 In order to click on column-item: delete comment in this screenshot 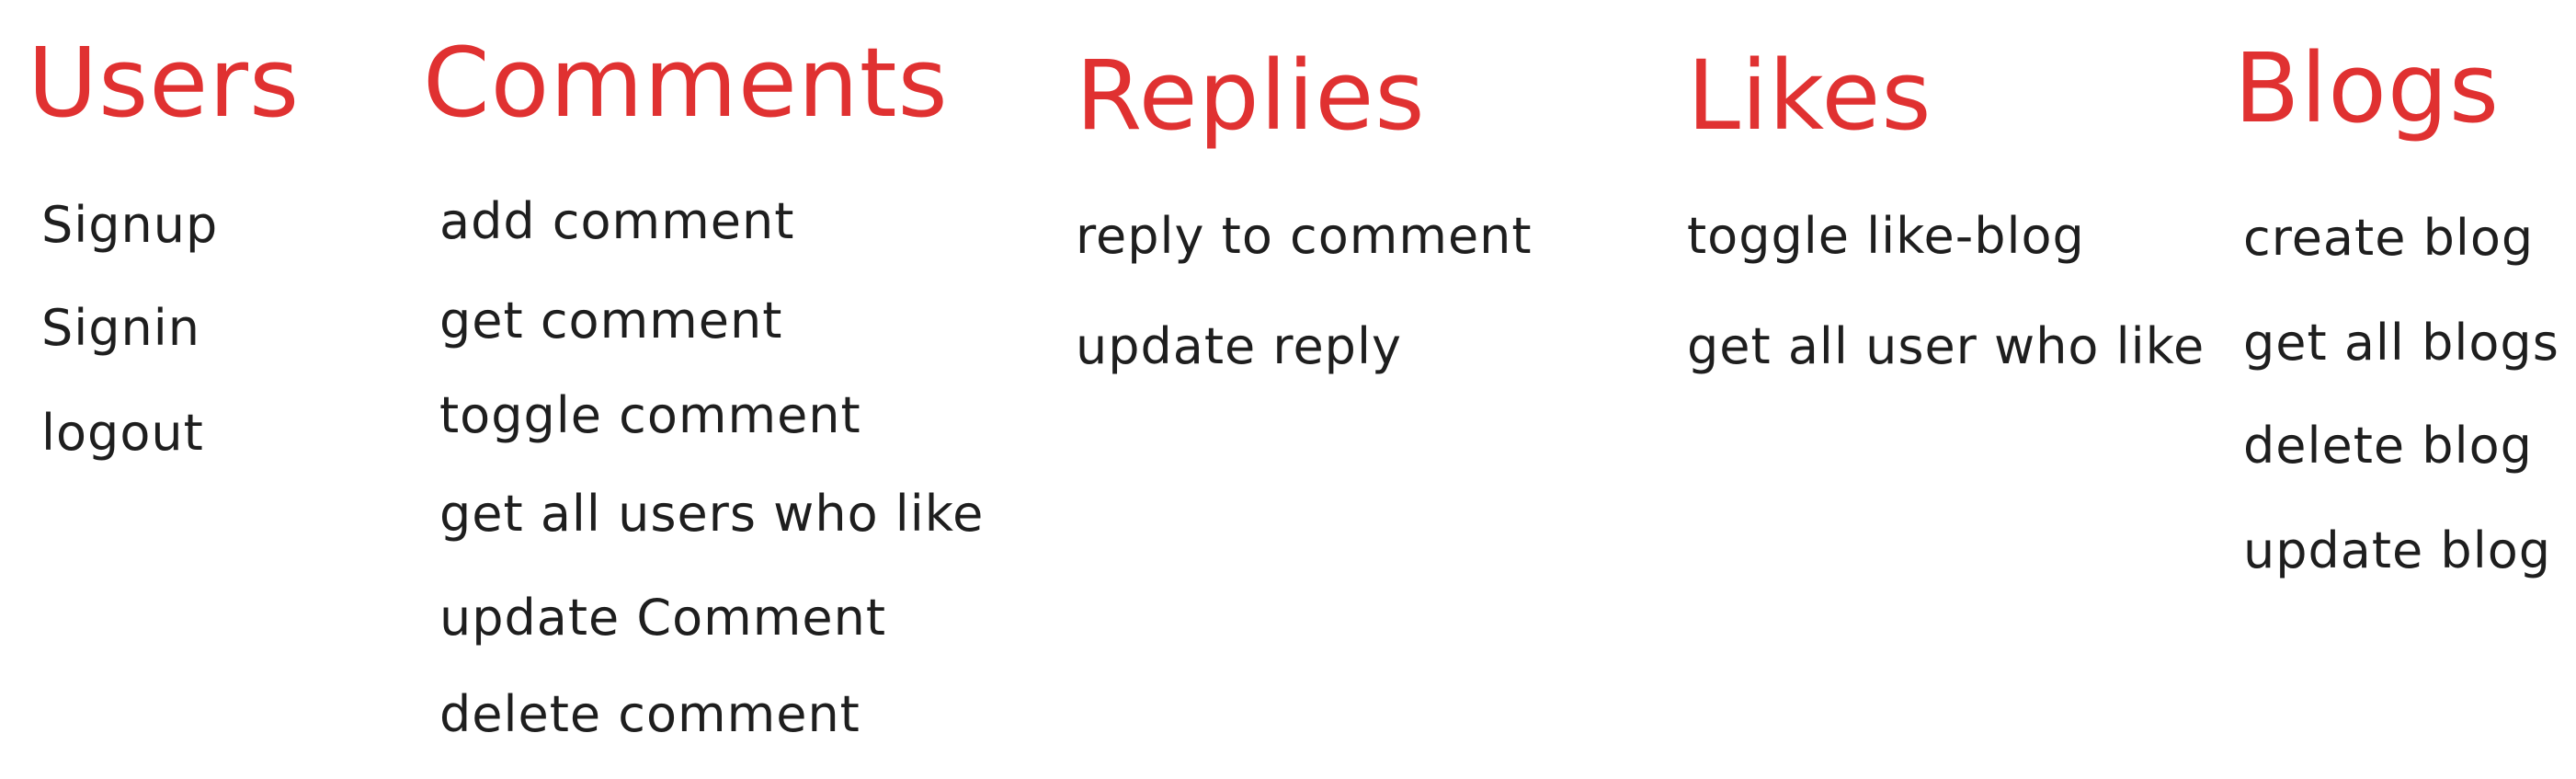, I will do `click(650, 714)`.